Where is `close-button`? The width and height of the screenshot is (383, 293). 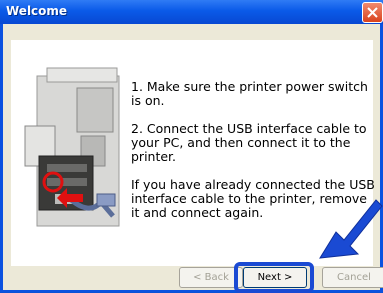
close-button is located at coordinates (372, 12).